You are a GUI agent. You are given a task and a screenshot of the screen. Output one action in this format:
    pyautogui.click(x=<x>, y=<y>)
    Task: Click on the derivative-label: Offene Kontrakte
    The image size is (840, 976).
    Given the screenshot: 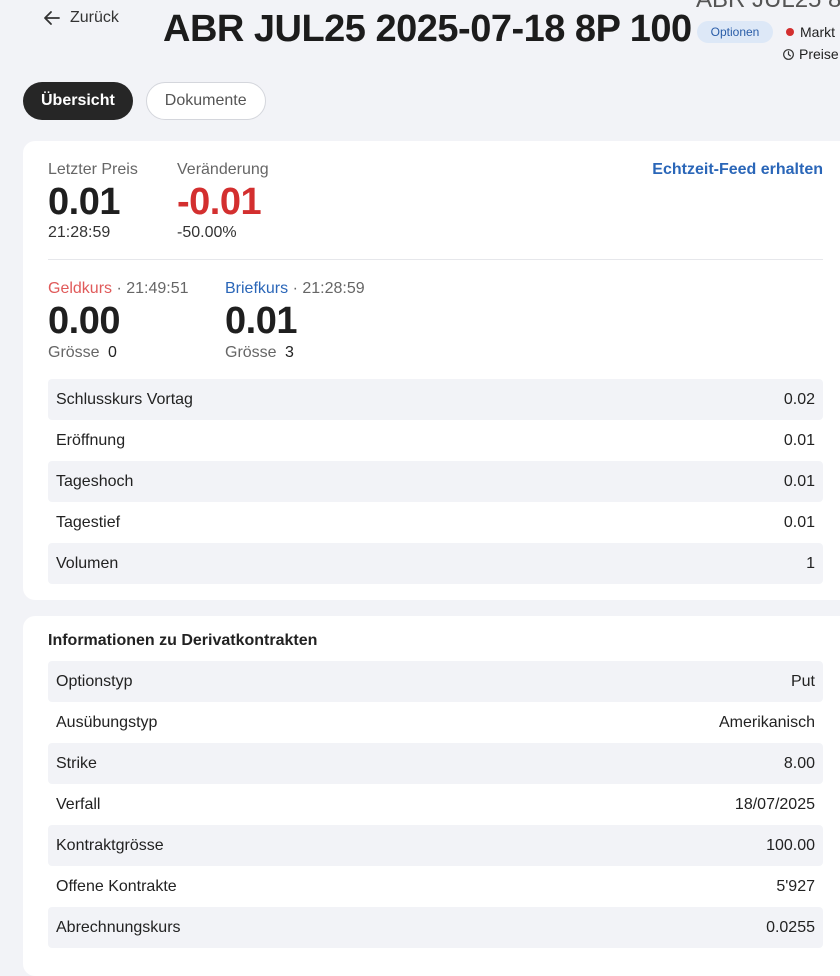 What is the action you would take?
    pyautogui.click(x=116, y=886)
    